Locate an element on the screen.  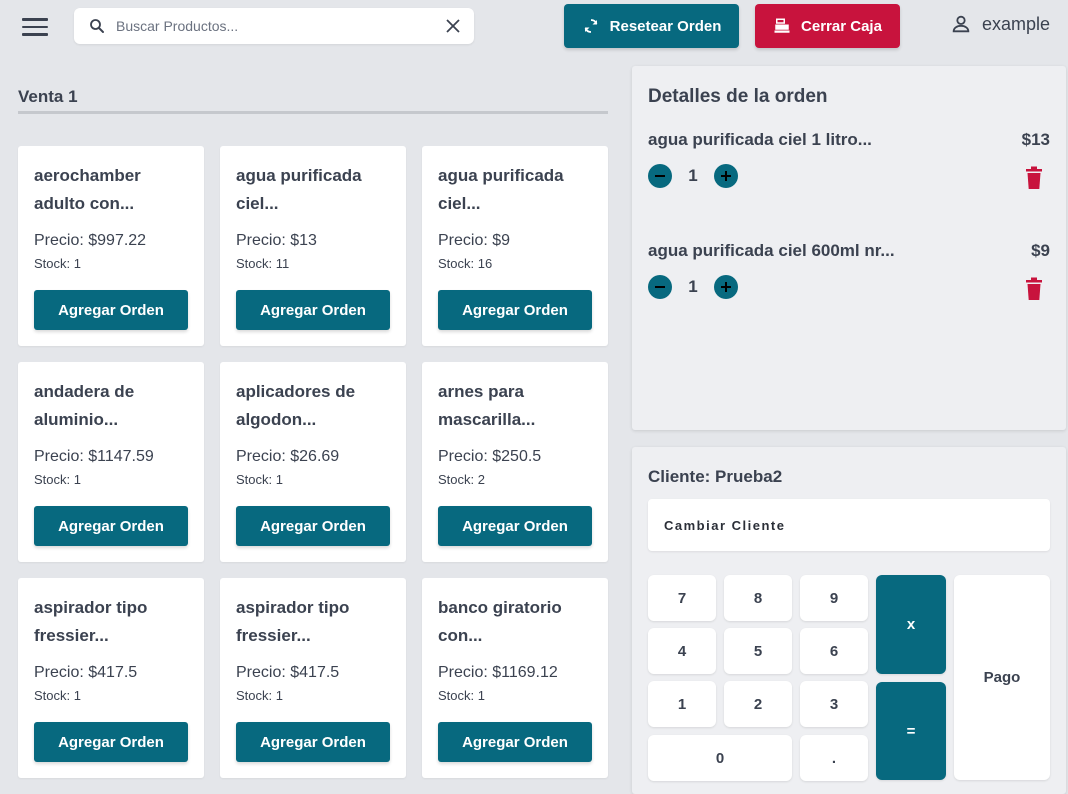
clear-icon is located at coordinates (453, 26).